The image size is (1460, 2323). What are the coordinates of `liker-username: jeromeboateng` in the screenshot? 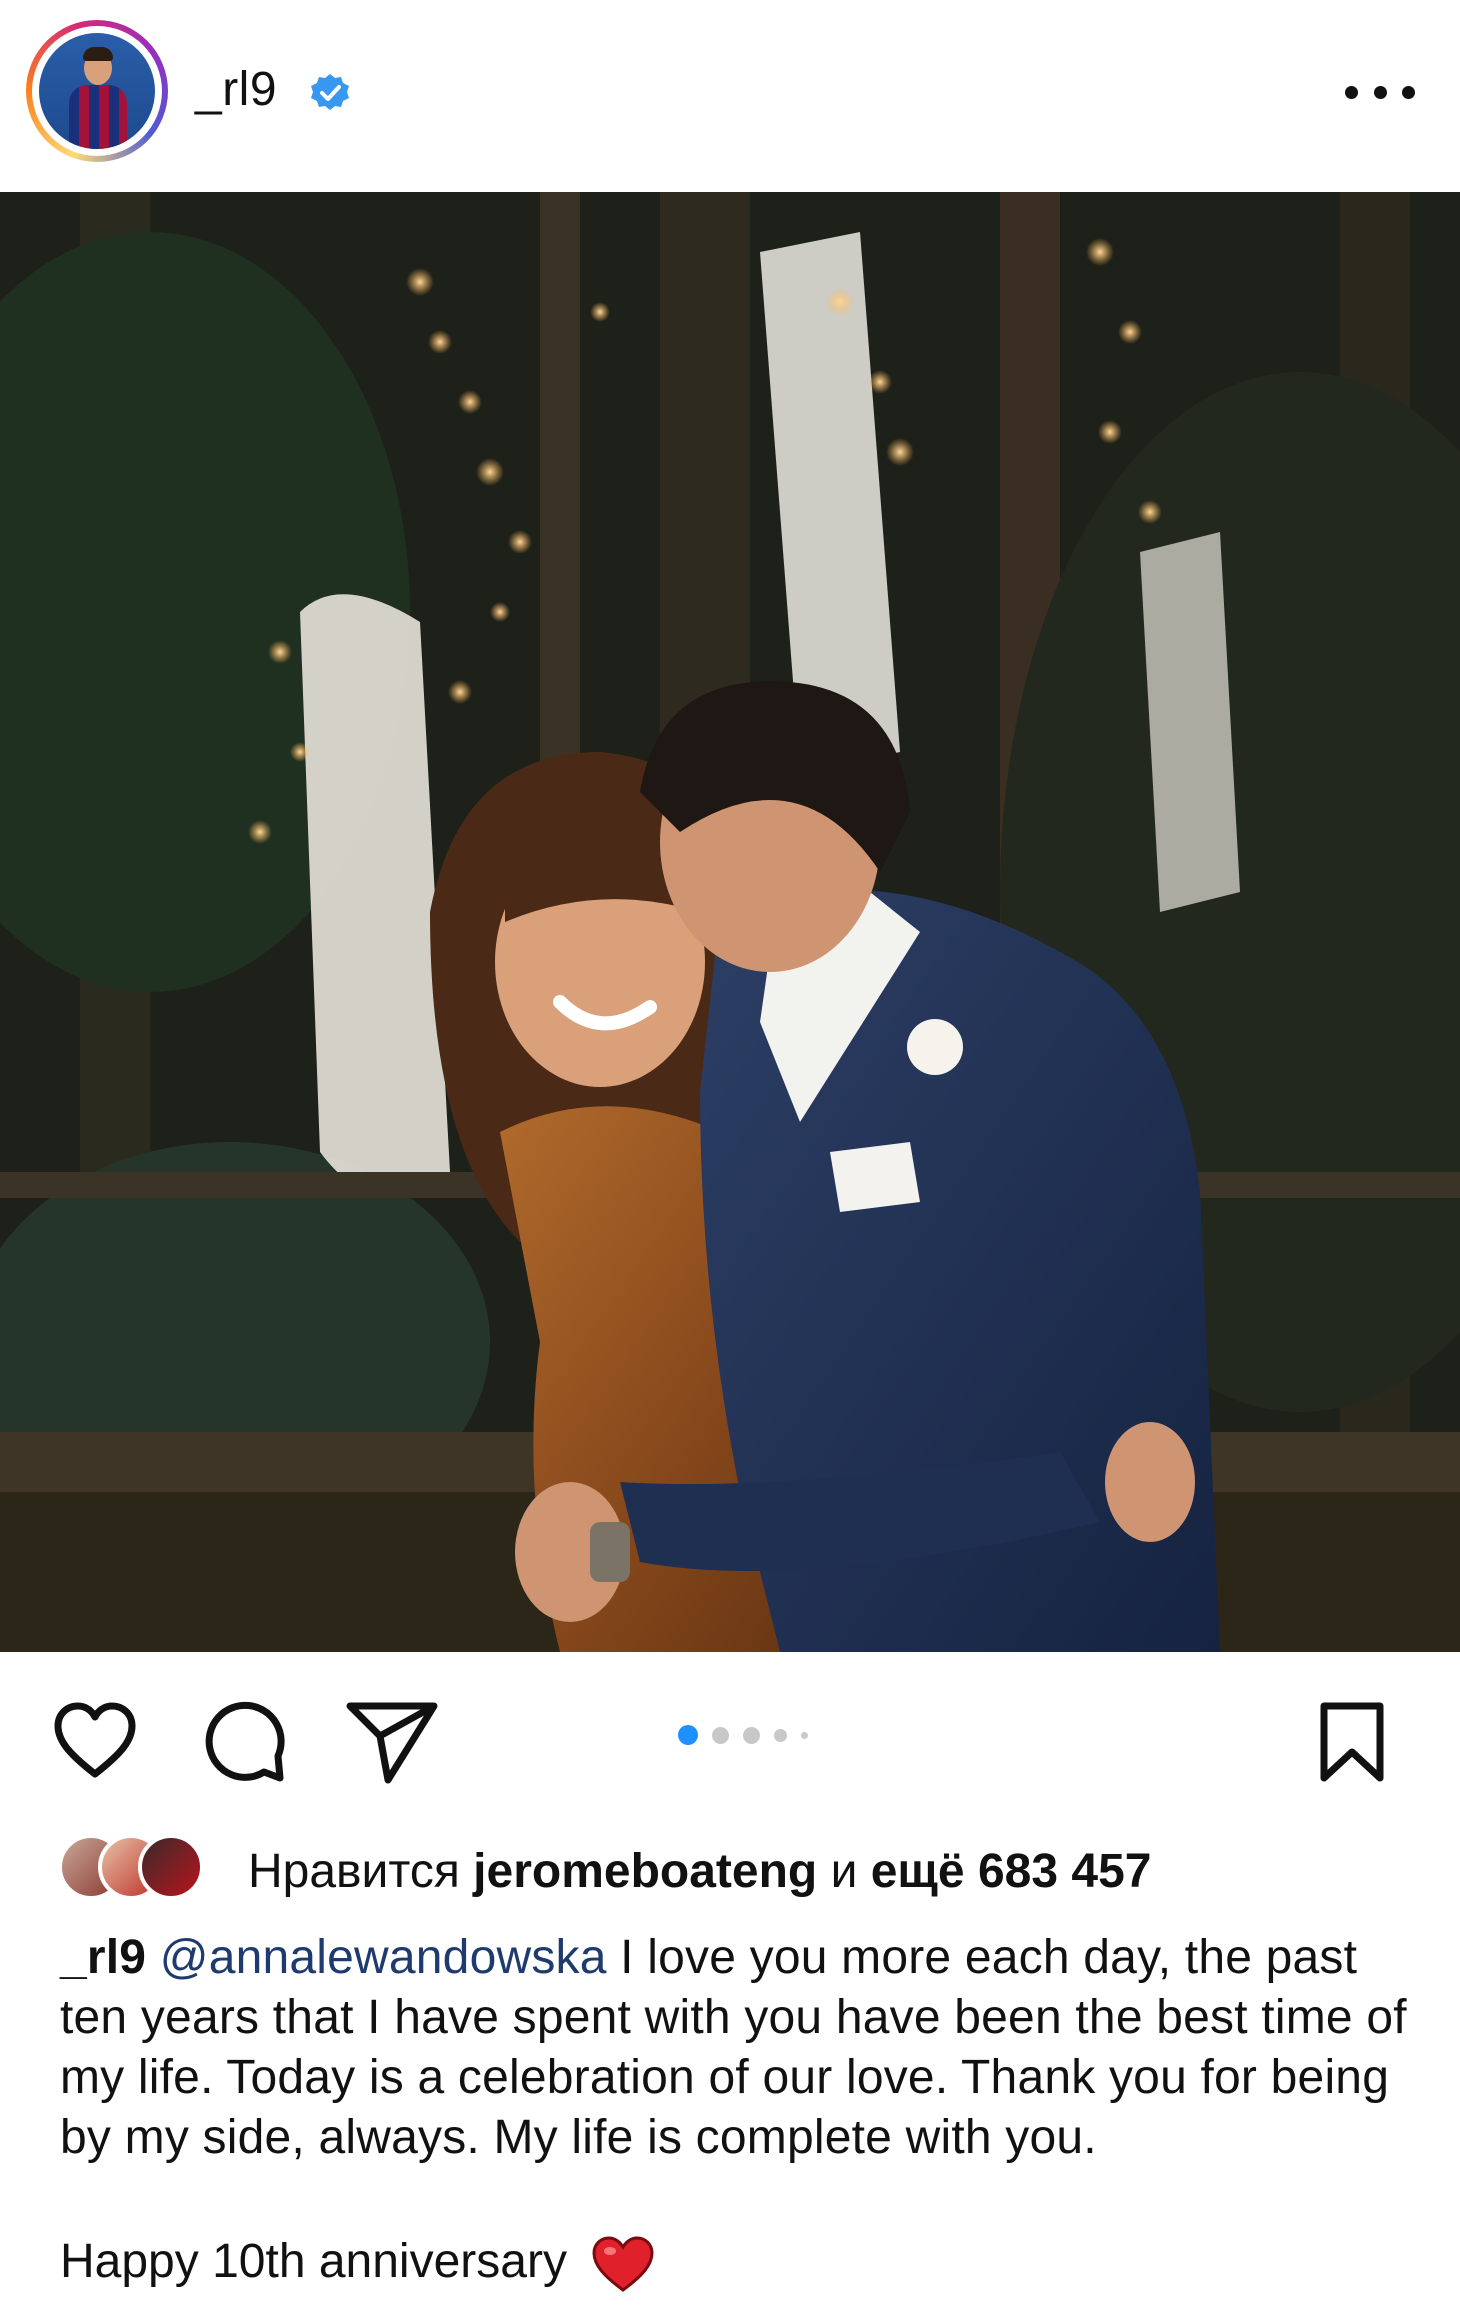 It's located at (645, 1871).